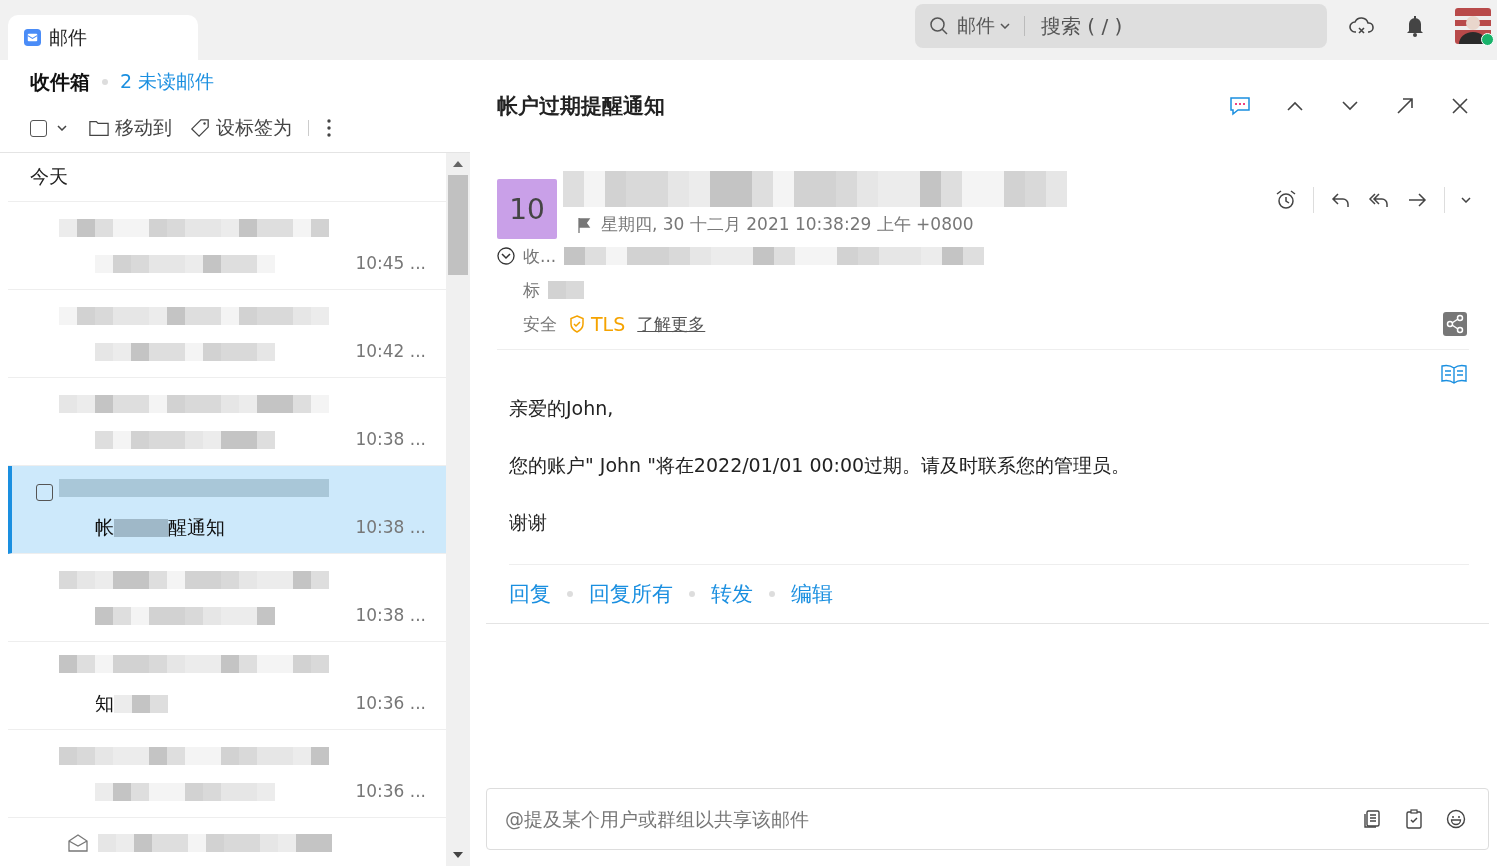 The image size is (1497, 866). Describe the element at coordinates (939, 26) in the screenshot. I see `search-icon` at that location.